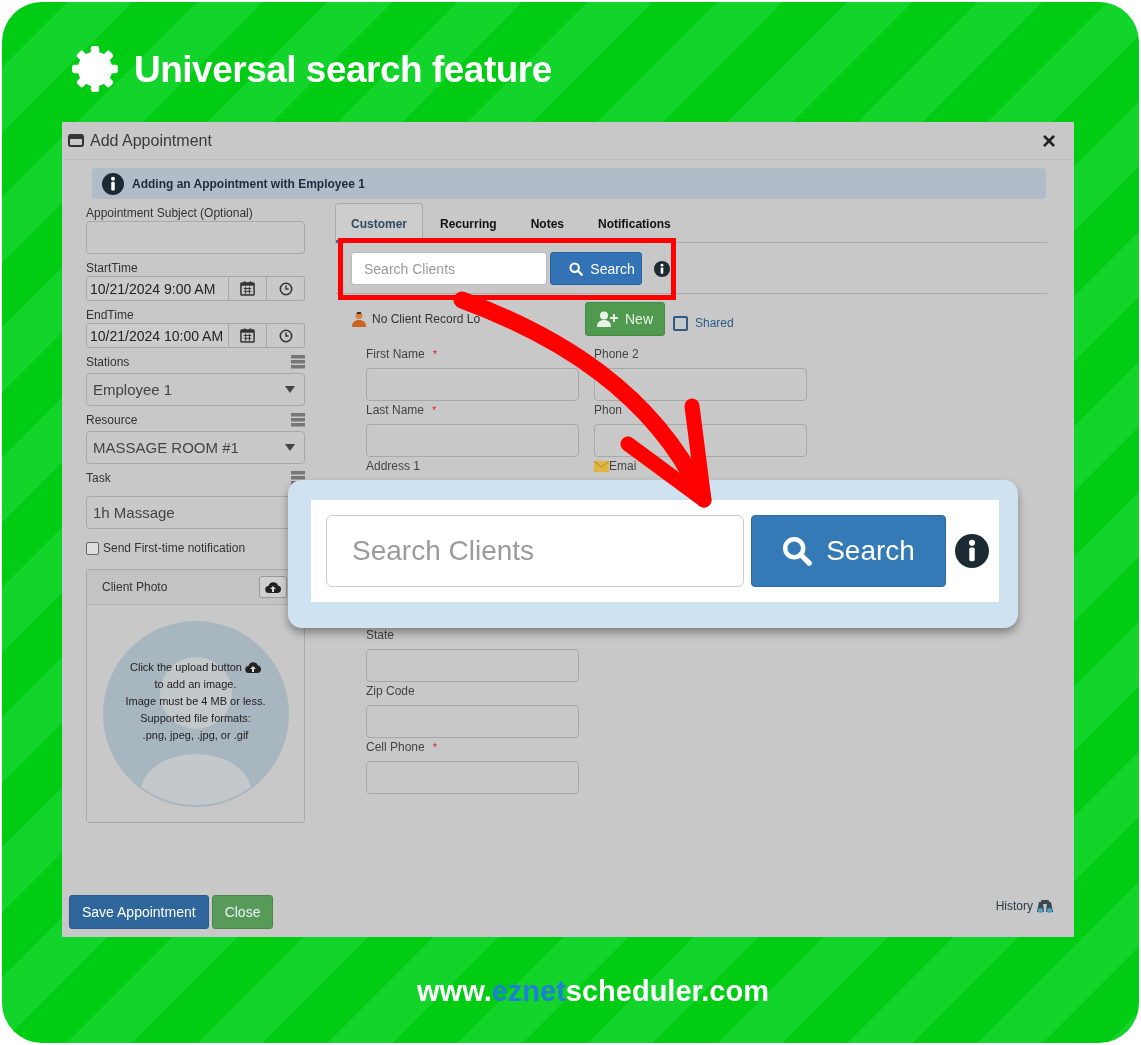  Describe the element at coordinates (108, 362) in the screenshot. I see `field-label: Stations` at that location.